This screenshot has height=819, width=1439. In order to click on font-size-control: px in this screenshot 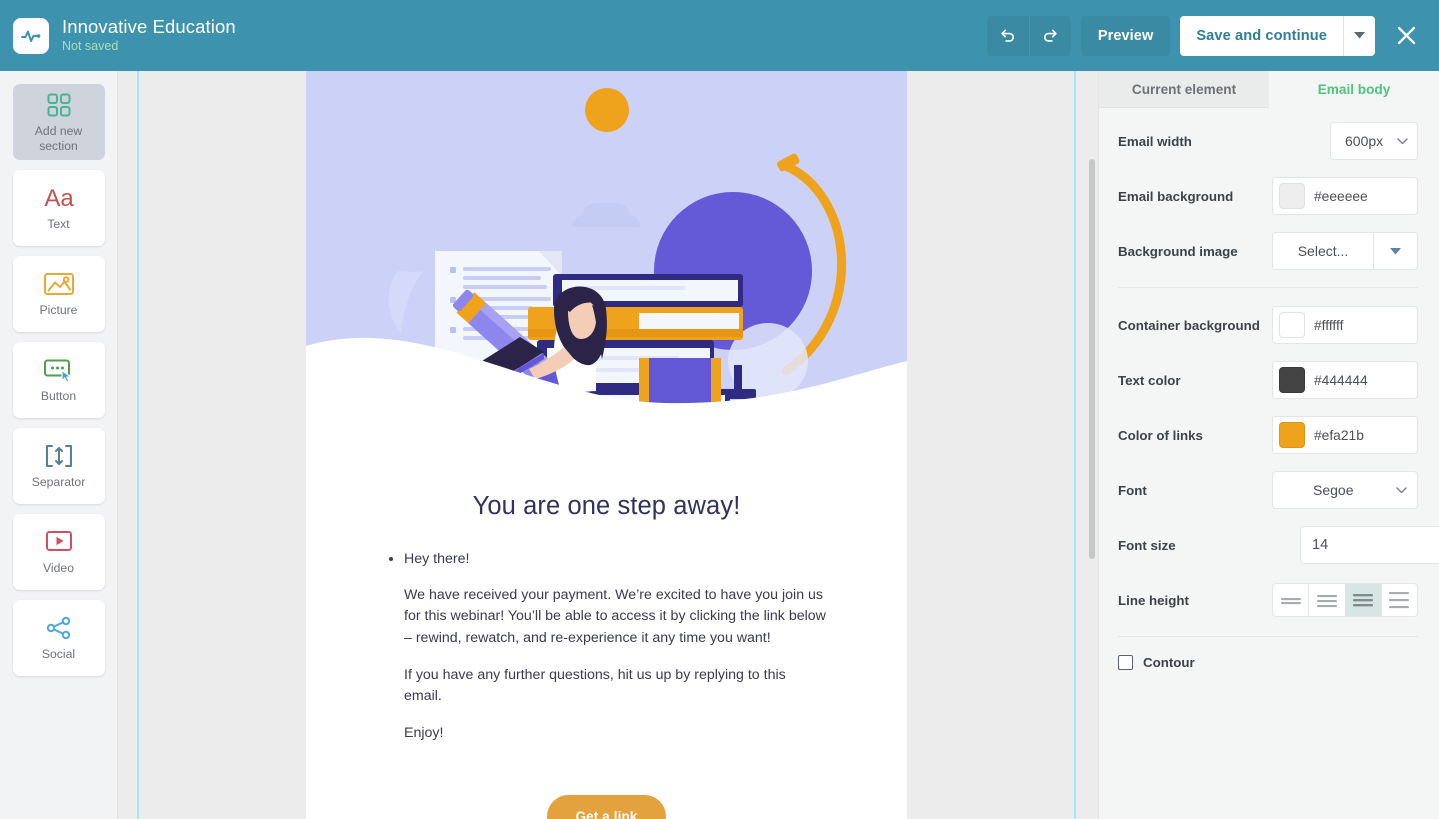, I will do `click(1369, 545)`.